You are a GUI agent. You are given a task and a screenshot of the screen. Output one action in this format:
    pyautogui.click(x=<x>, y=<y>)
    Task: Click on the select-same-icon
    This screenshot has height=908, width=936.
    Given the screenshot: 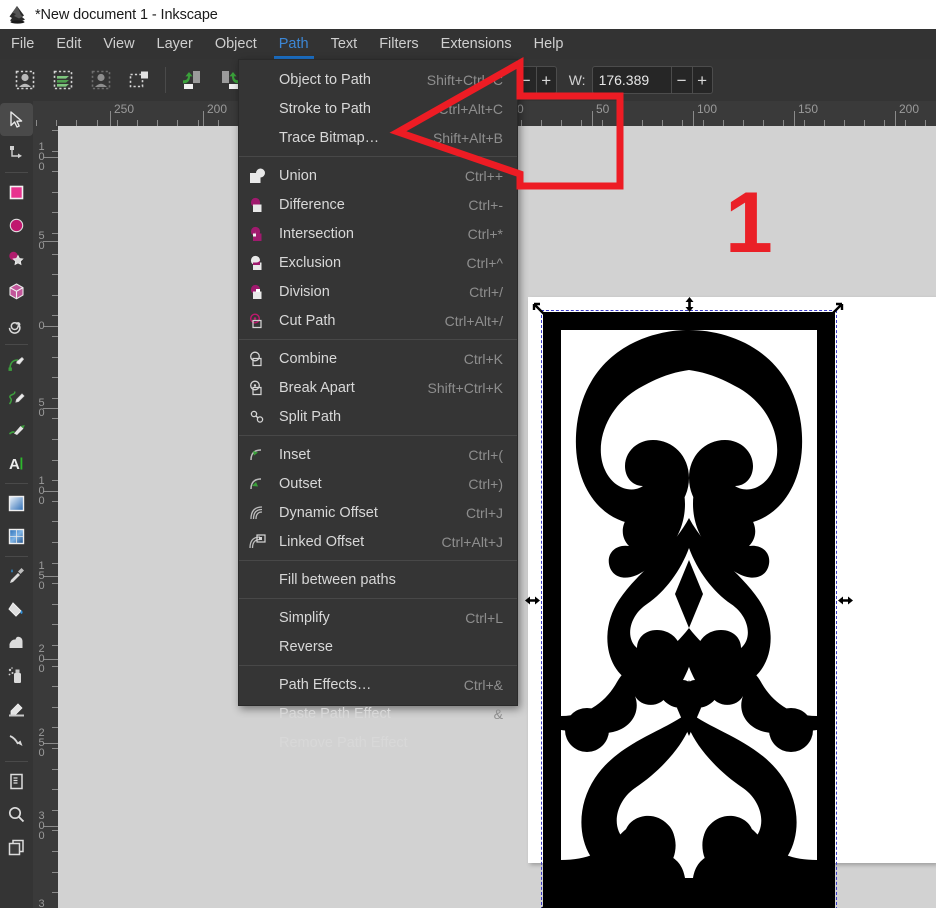 What is the action you would take?
    pyautogui.click(x=139, y=80)
    